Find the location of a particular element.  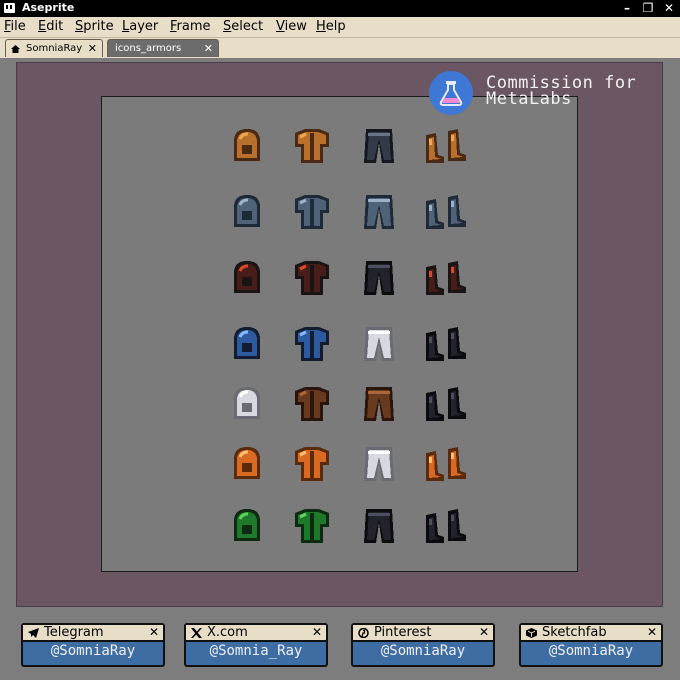

window-title: Aseprite is located at coordinates (48, 7).